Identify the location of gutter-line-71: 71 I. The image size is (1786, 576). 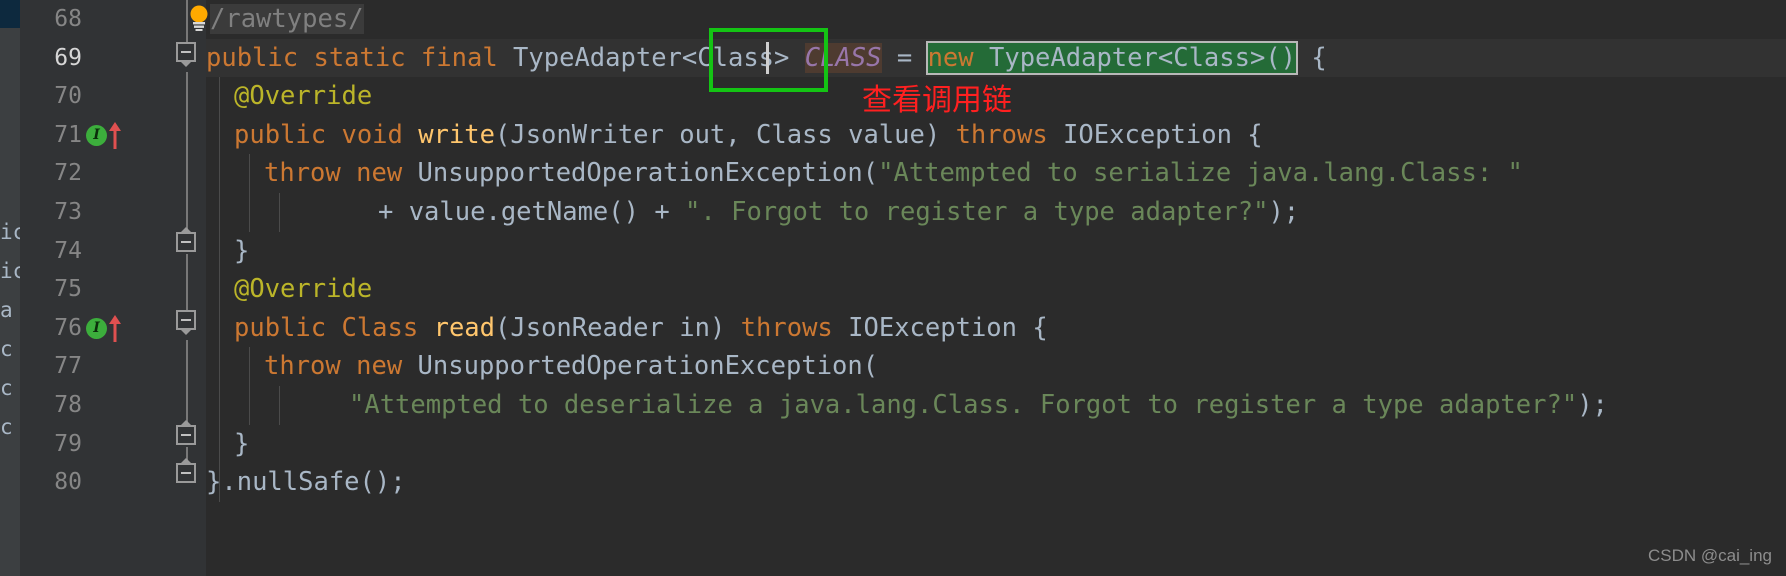
(94, 135).